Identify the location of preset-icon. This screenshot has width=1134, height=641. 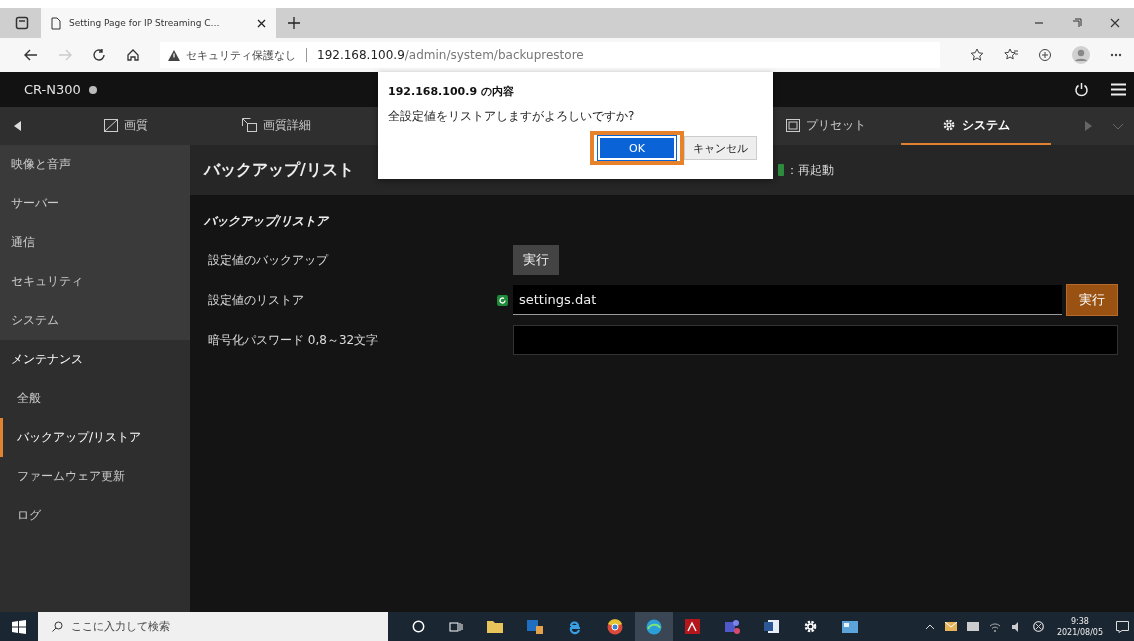
(793, 125).